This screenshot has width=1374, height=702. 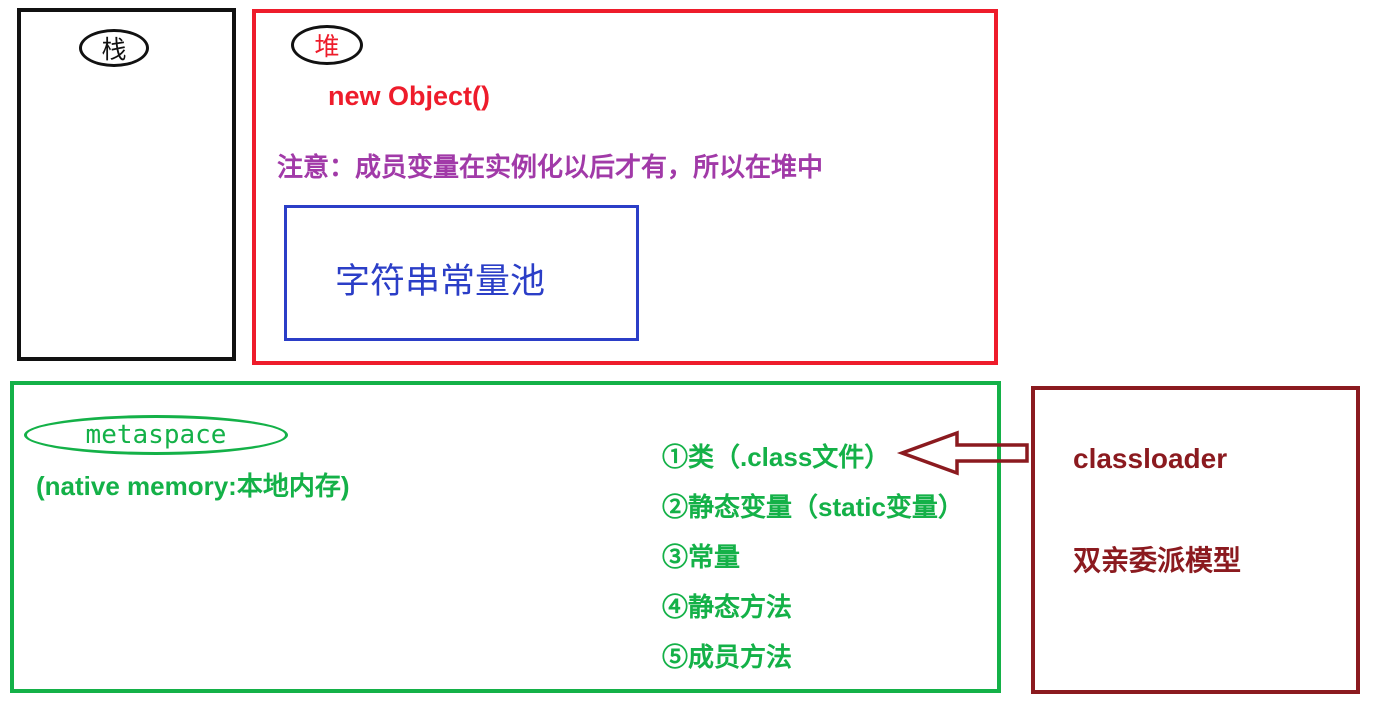 What do you see at coordinates (550, 167) in the screenshot?
I see `heap-note-text: 注意：成员变量在实例化以后才有，所以在堆中` at bounding box center [550, 167].